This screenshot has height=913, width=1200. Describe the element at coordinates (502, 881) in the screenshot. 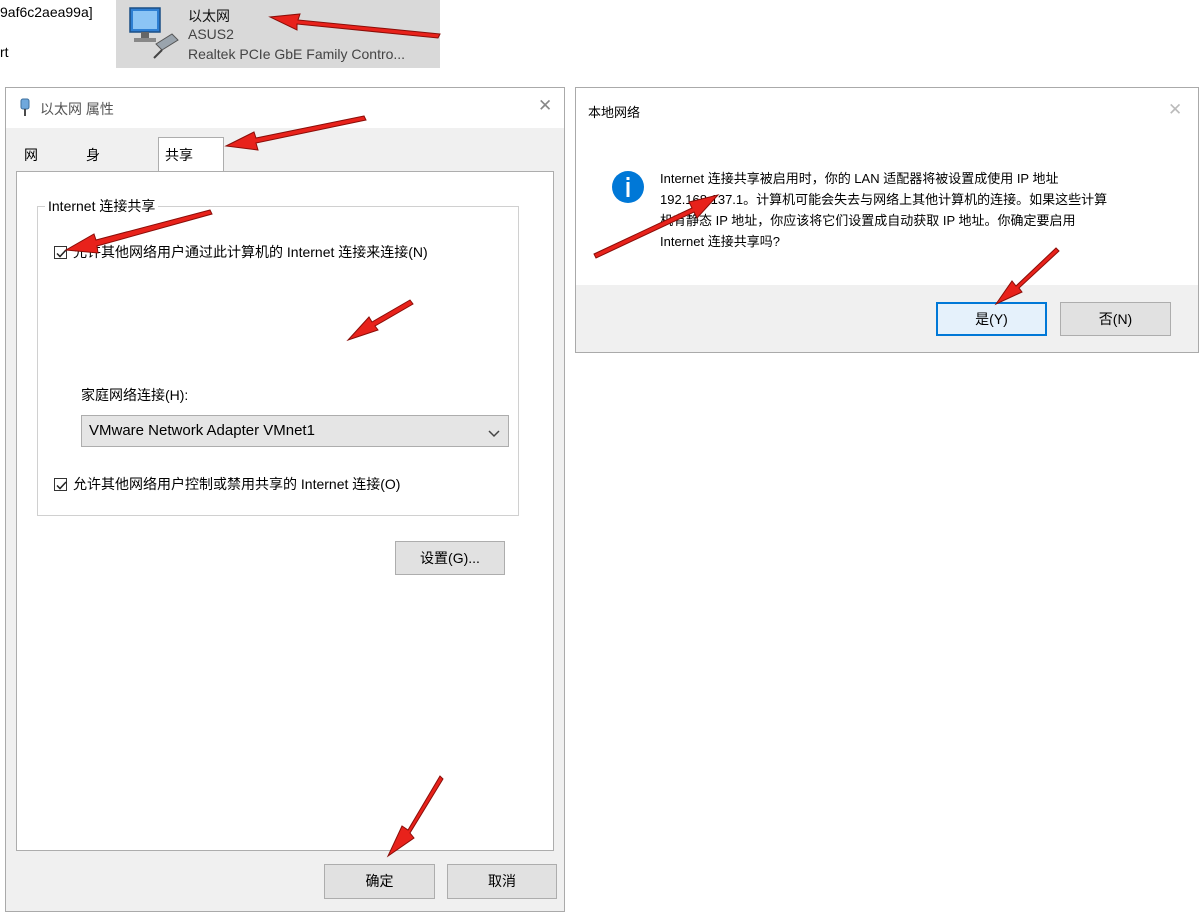

I see `cancel-button: 取消` at that location.